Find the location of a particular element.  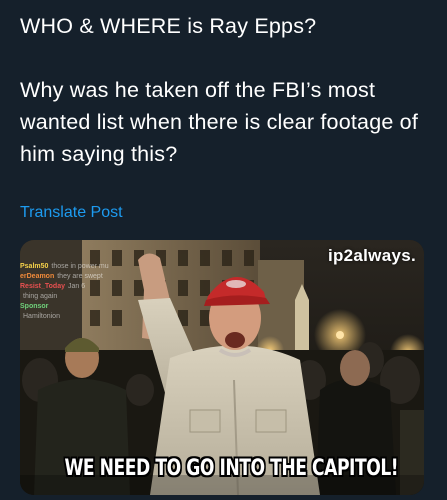

chat-line: Psalm50 those in power mu is located at coordinates (90, 267).